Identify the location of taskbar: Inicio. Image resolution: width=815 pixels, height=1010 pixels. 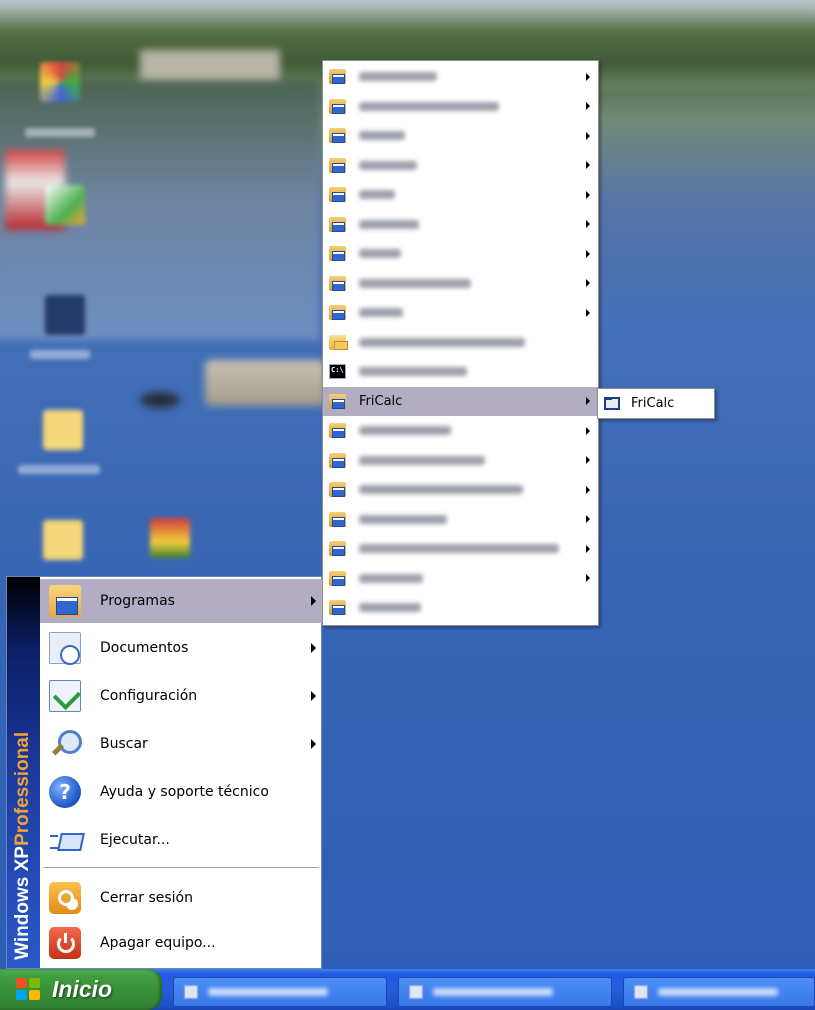
(407, 989).